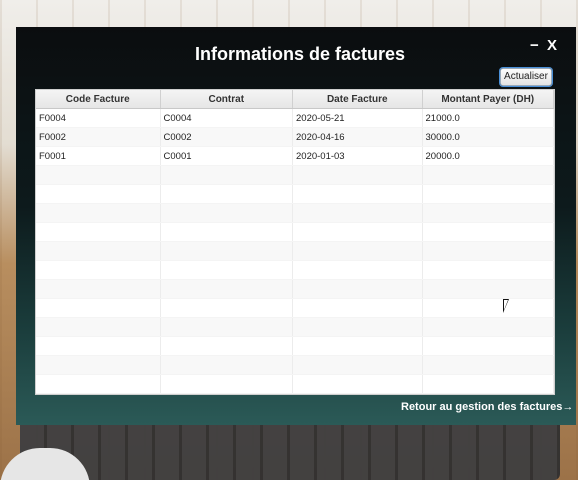 Image resolution: width=578 pixels, height=480 pixels. What do you see at coordinates (227, 156) in the screenshot?
I see `table-cell: C0001` at bounding box center [227, 156].